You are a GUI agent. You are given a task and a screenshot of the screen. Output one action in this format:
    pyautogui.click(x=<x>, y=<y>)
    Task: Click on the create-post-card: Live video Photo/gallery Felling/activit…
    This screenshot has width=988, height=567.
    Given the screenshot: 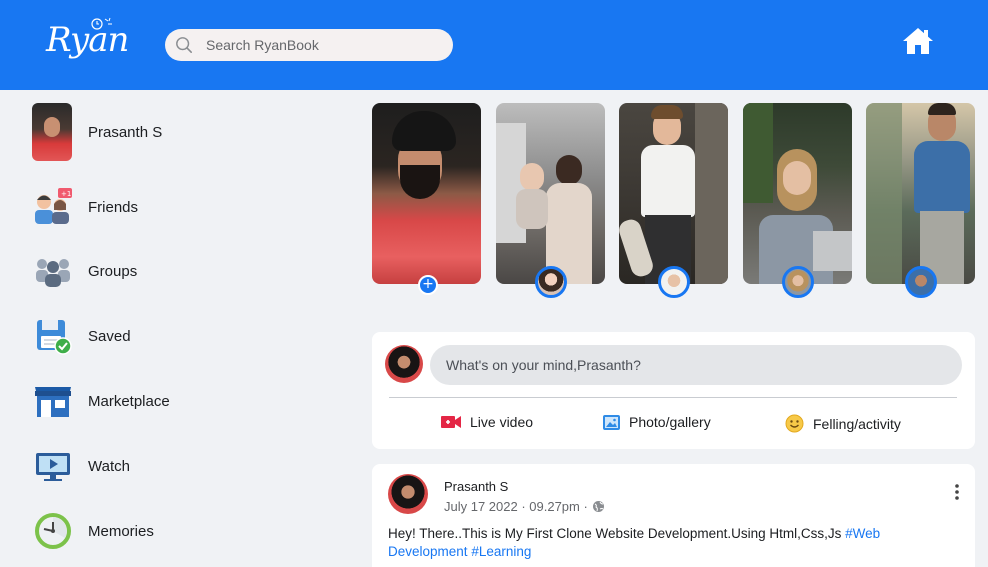 What is the action you would take?
    pyautogui.click(x=673, y=390)
    